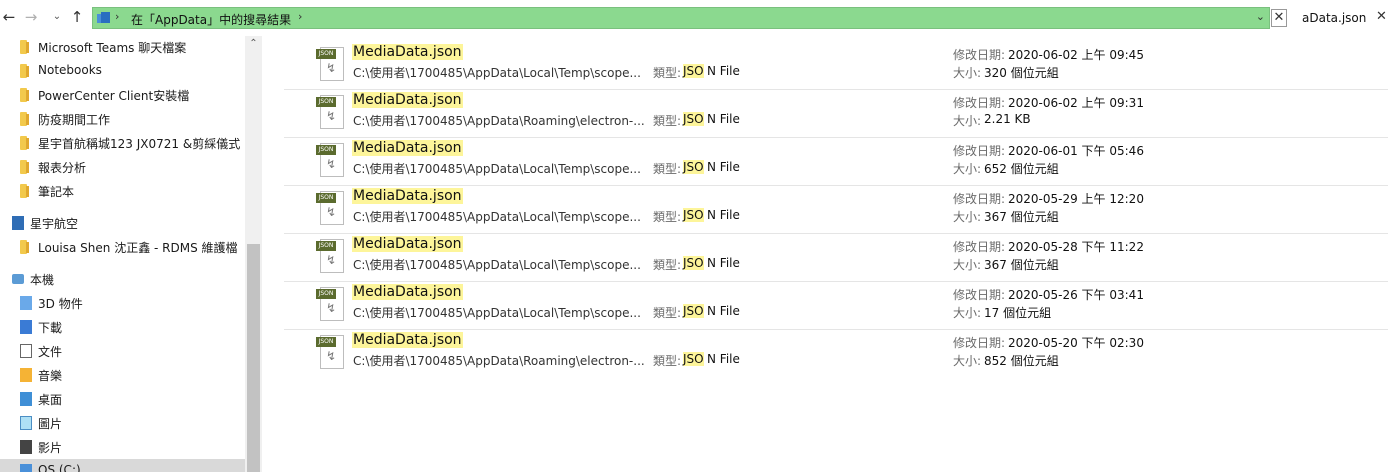  Describe the element at coordinates (1021, 169) in the screenshot. I see `size-value: 652 個位元組` at that location.